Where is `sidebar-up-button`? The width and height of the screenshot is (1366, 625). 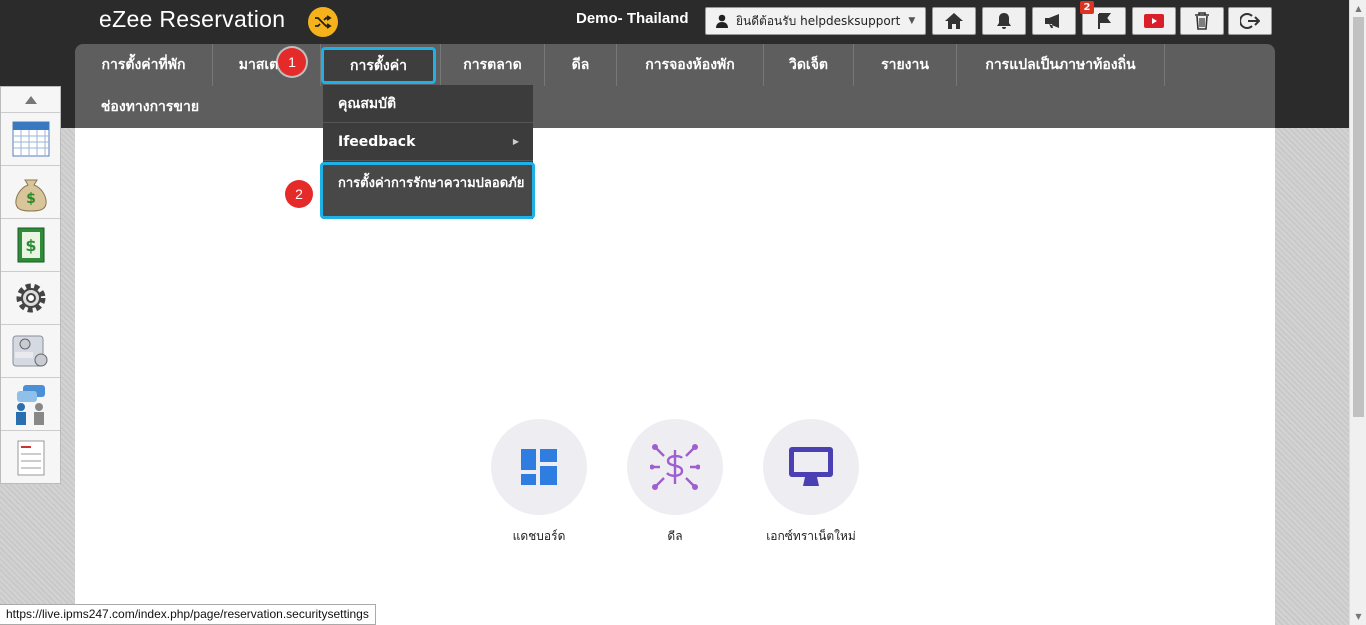
sidebar-up-button is located at coordinates (30, 100).